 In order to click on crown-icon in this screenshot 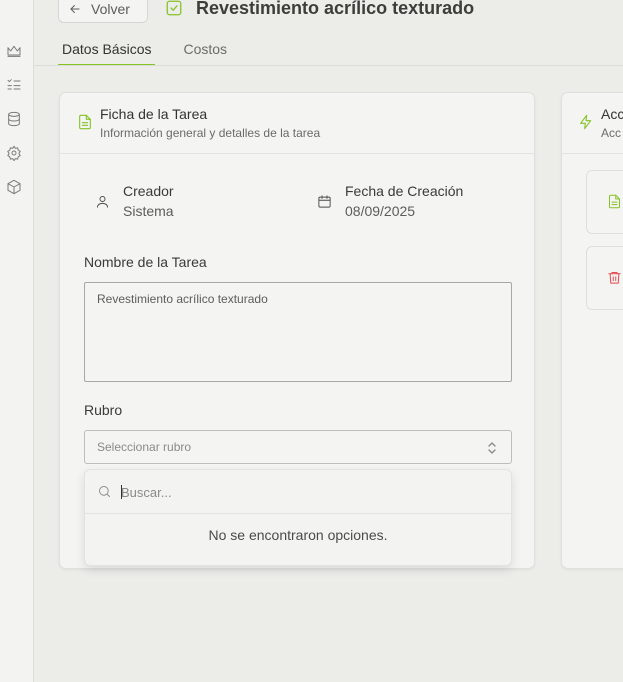, I will do `click(14, 51)`.